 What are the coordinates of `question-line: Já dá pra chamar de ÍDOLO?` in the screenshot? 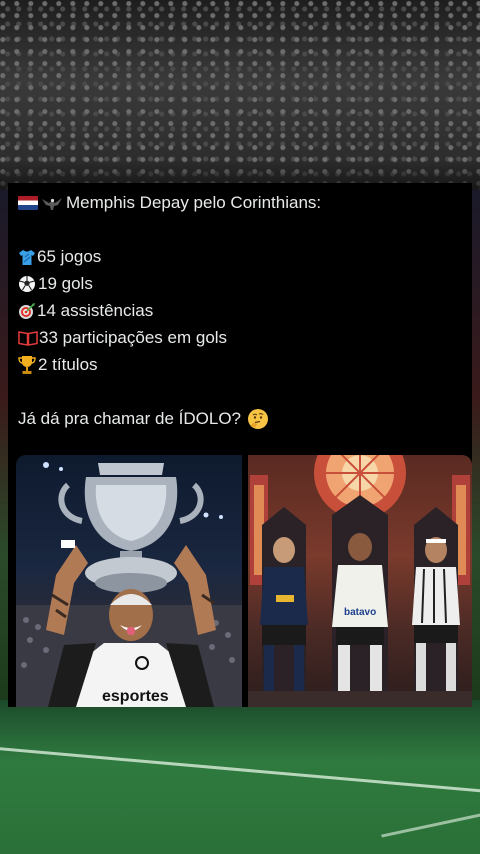 It's located at (243, 418).